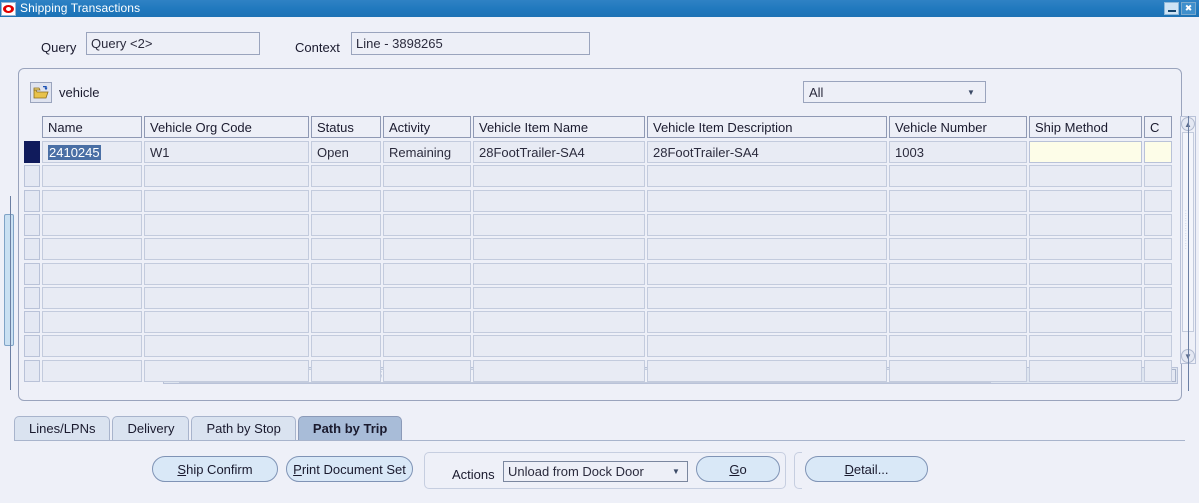 This screenshot has width=1199, height=503. What do you see at coordinates (9, 280) in the screenshot?
I see `panel-scroll-indicator` at bounding box center [9, 280].